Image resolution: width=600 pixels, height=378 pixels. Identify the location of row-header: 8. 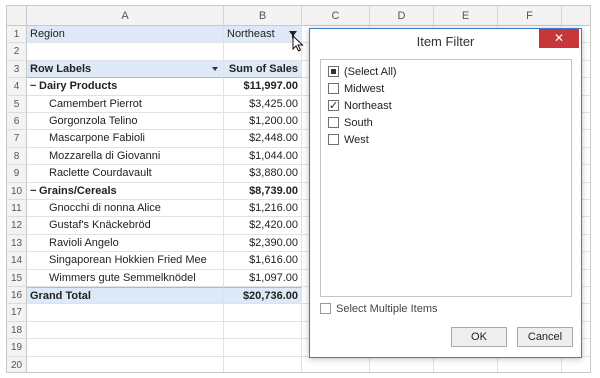
(17, 156).